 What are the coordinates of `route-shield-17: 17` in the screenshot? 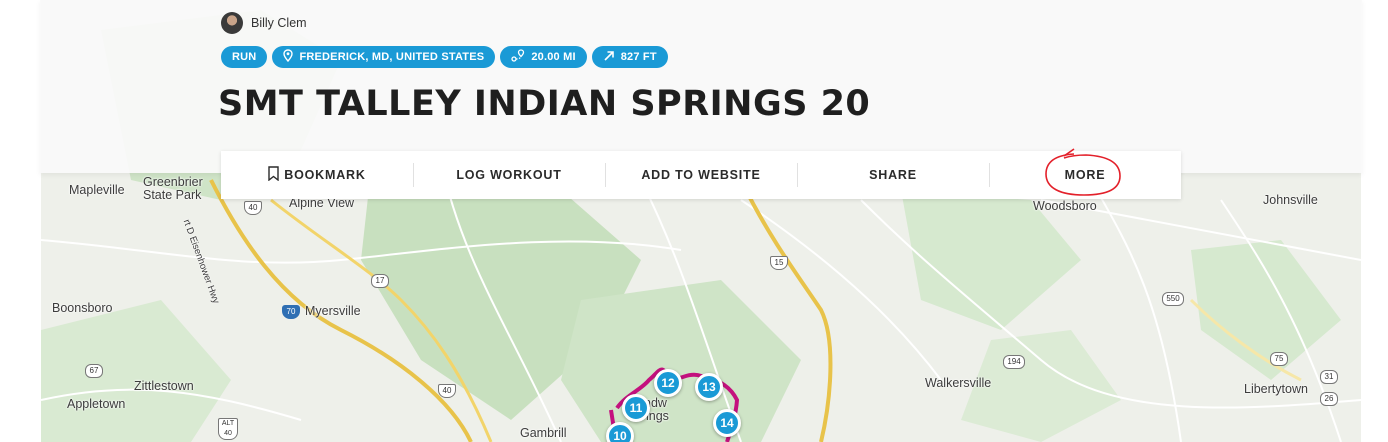 It's located at (380, 281).